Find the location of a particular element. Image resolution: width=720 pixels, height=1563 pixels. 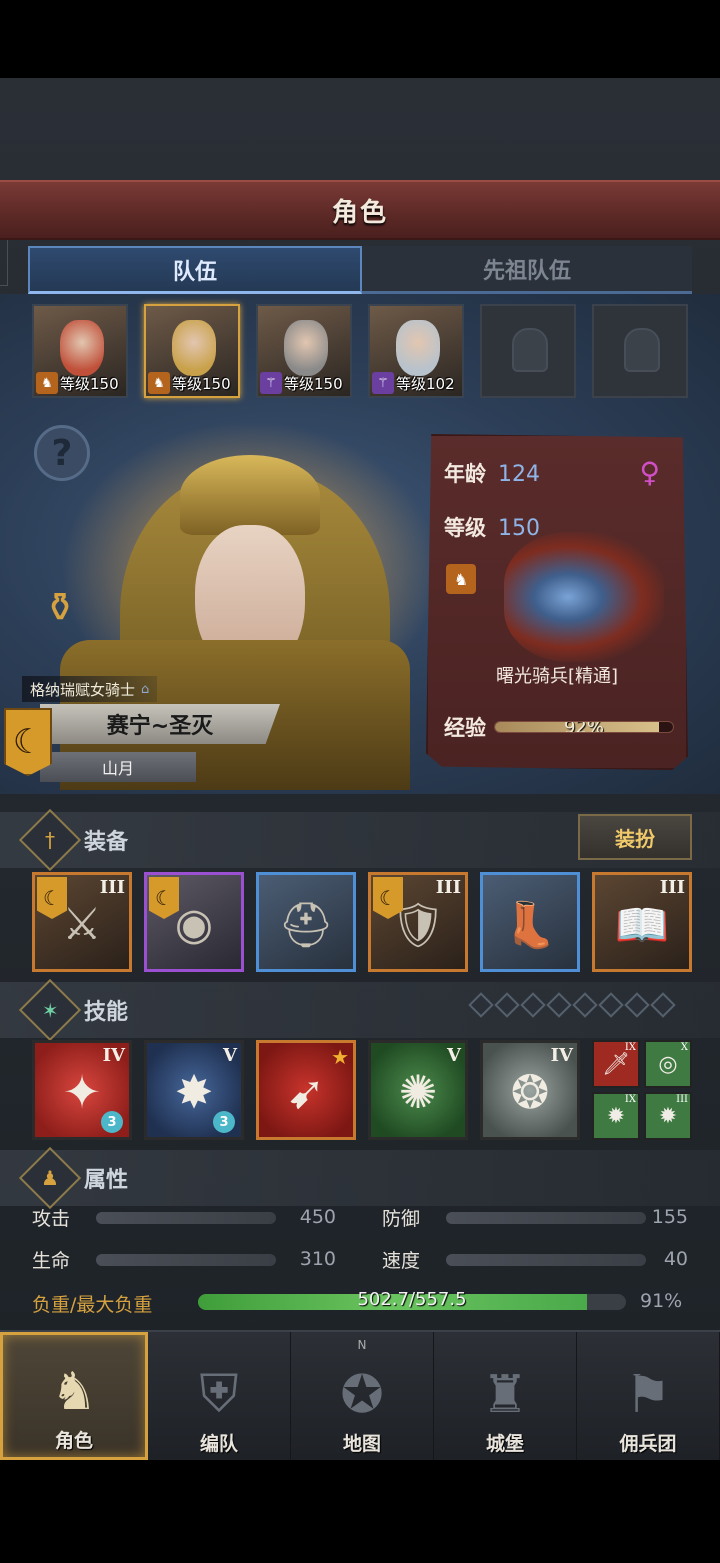

load-percent: 91% is located at coordinates (661, 1301).